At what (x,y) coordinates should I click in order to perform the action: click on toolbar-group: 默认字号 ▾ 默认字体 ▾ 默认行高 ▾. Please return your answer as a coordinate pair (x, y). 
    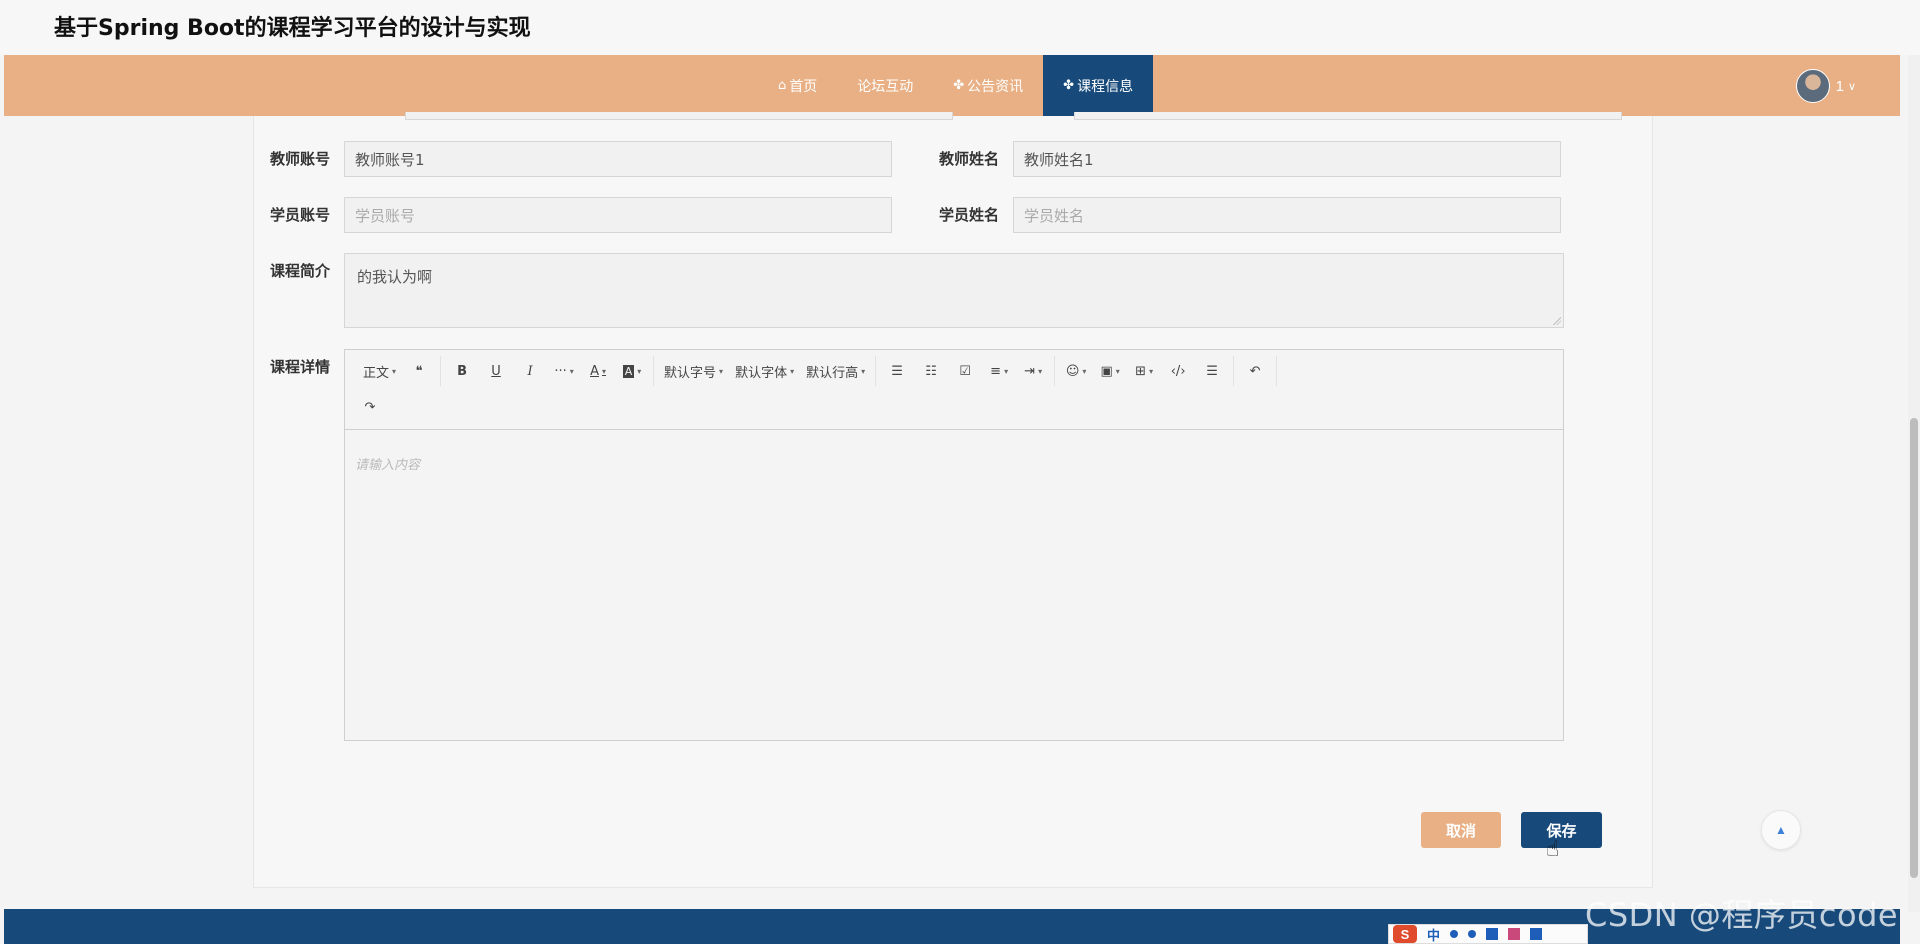
    Looking at the image, I should click on (765, 371).